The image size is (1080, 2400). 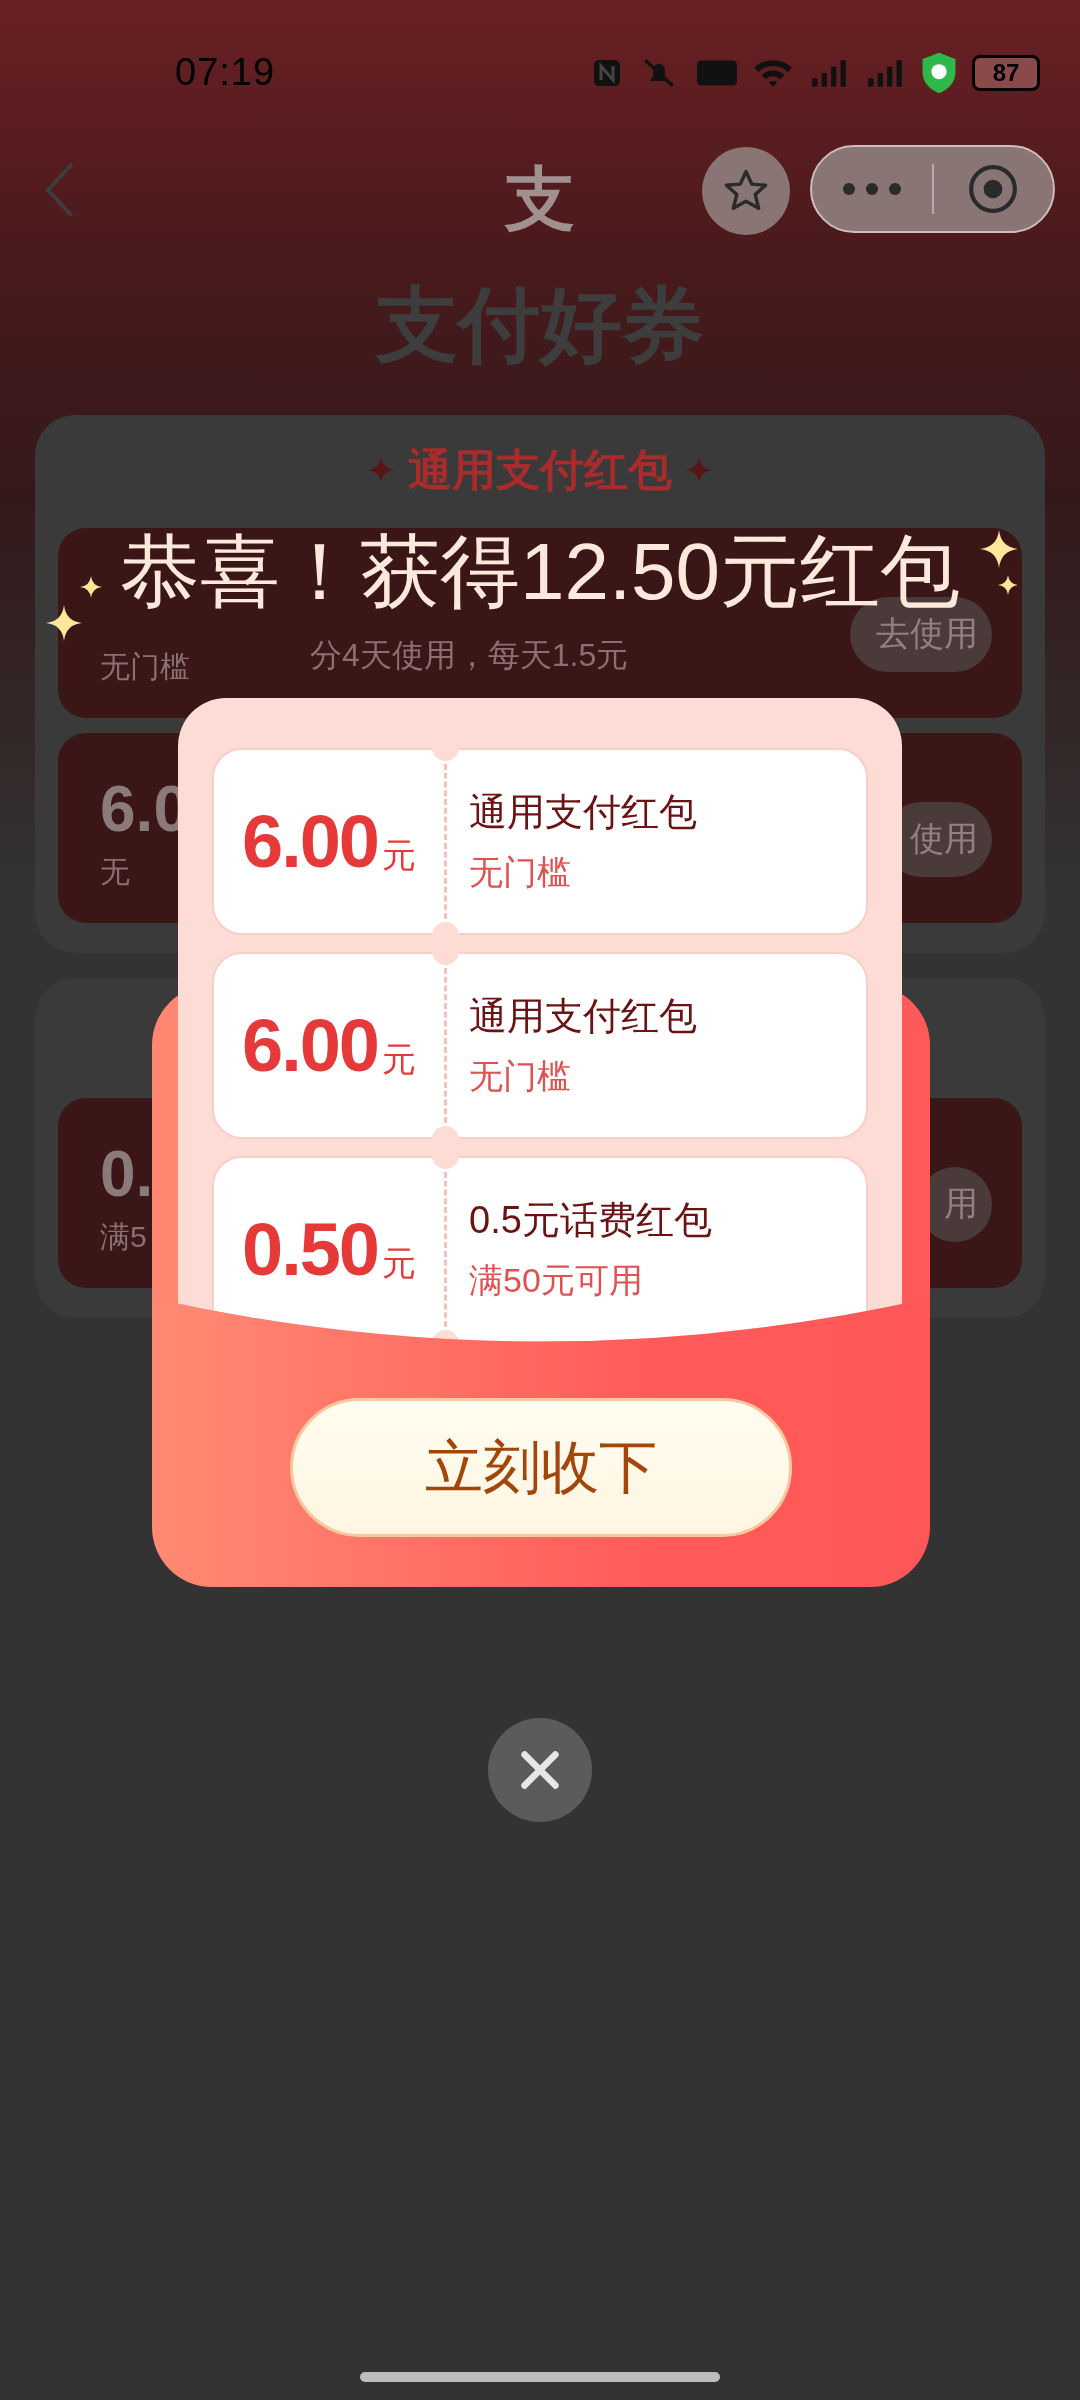 What do you see at coordinates (540, 1770) in the screenshot?
I see `close-icon` at bounding box center [540, 1770].